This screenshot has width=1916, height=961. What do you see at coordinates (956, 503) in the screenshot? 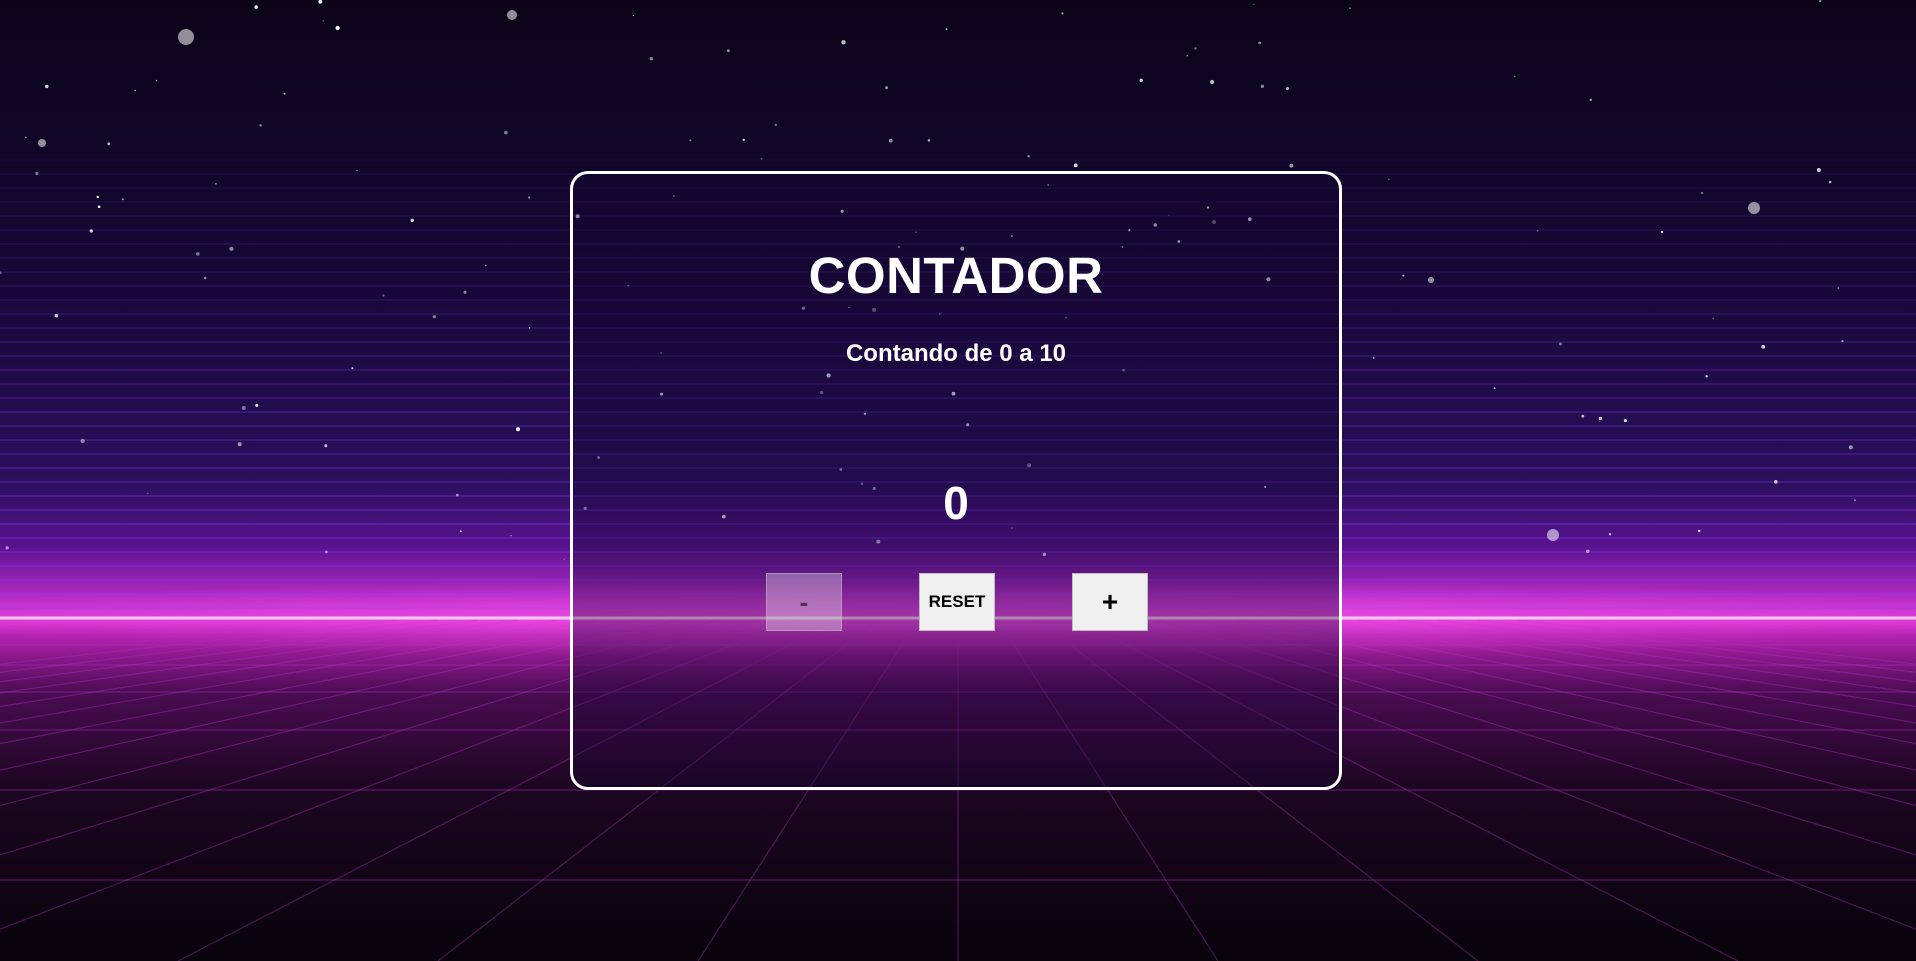
I see `counter-value: 0` at bounding box center [956, 503].